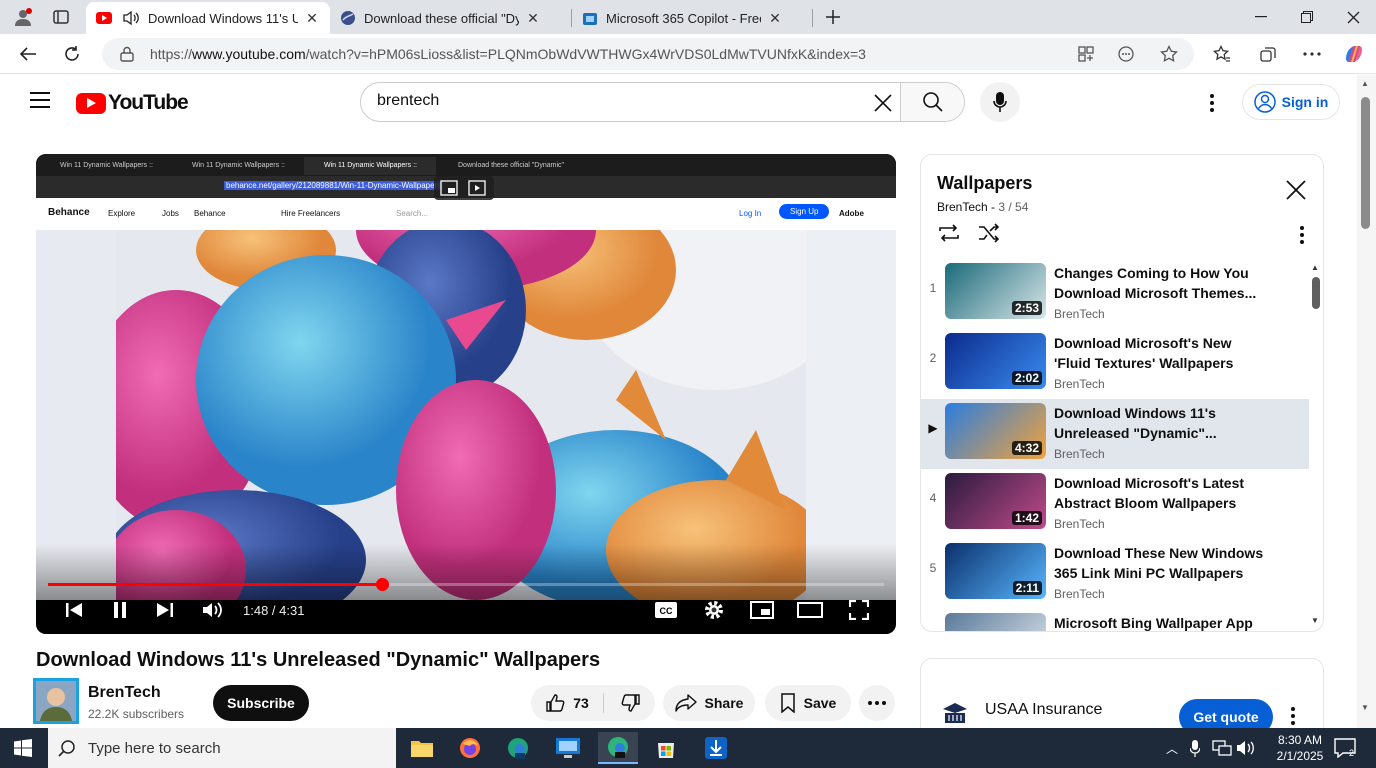 Image resolution: width=1376 pixels, height=768 pixels. I want to click on page-scroll-down-icon: ▼, so click(1365, 707).